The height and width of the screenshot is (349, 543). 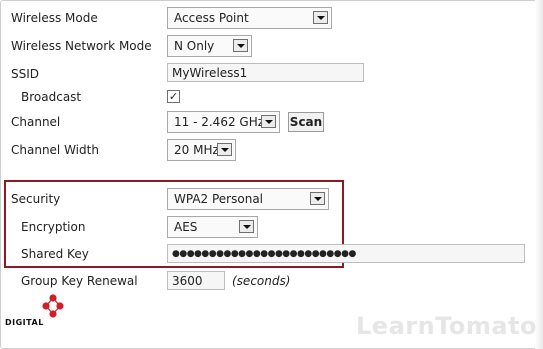 I want to click on network-mode-select: N Only, so click(x=209, y=46).